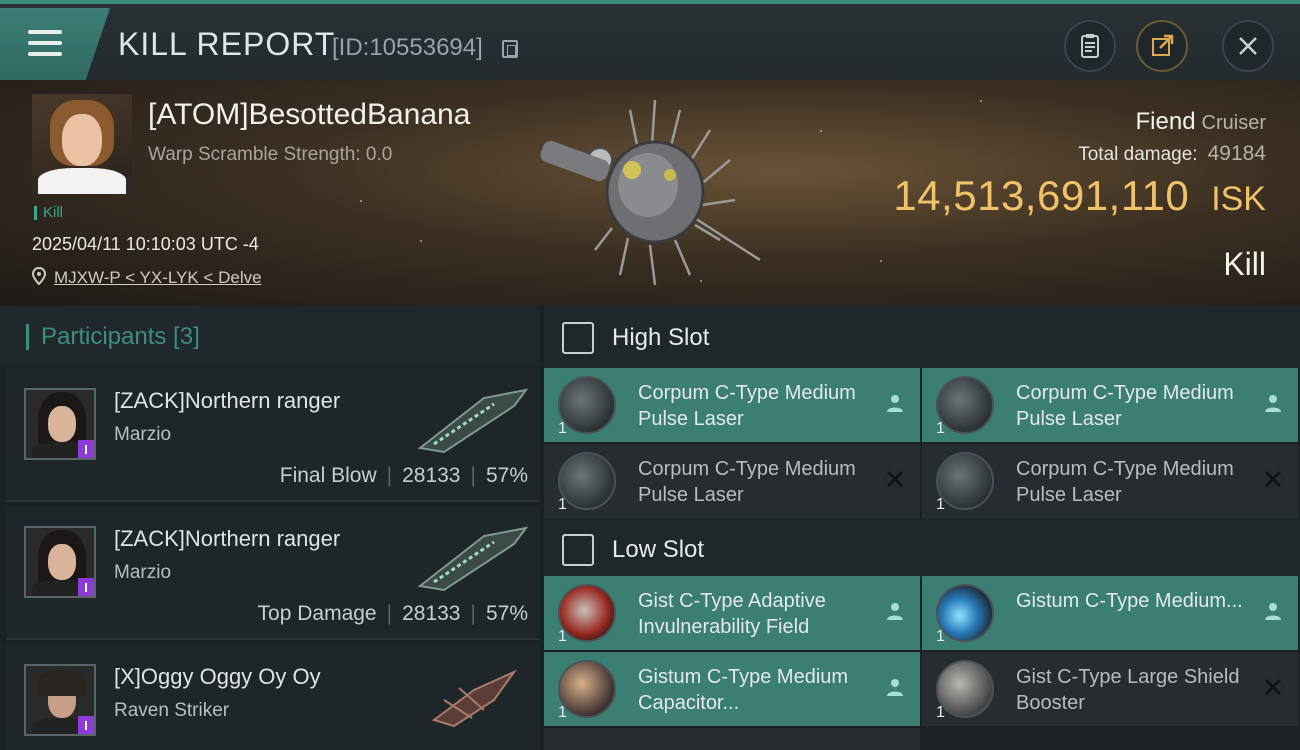  I want to click on isk-unit: ISK, so click(1238, 199).